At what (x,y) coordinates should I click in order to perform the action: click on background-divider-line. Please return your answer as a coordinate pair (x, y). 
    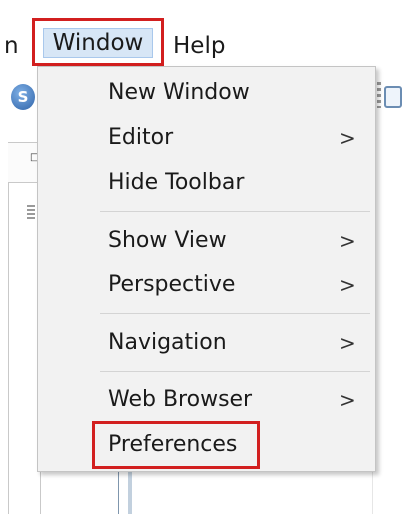
    Looking at the image, I should click on (118, 491).